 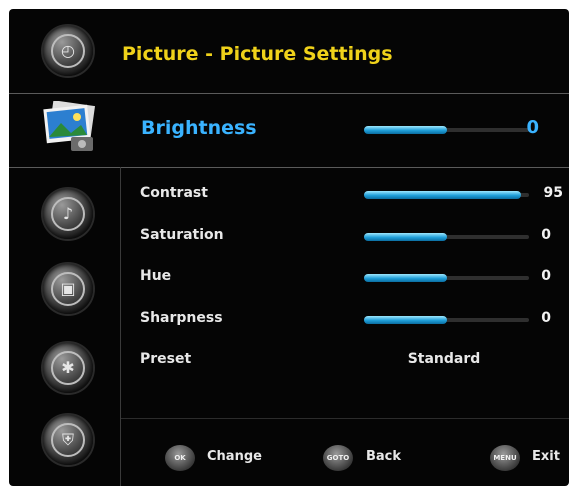 What do you see at coordinates (338, 458) in the screenshot?
I see `goto-button: GOTO` at bounding box center [338, 458].